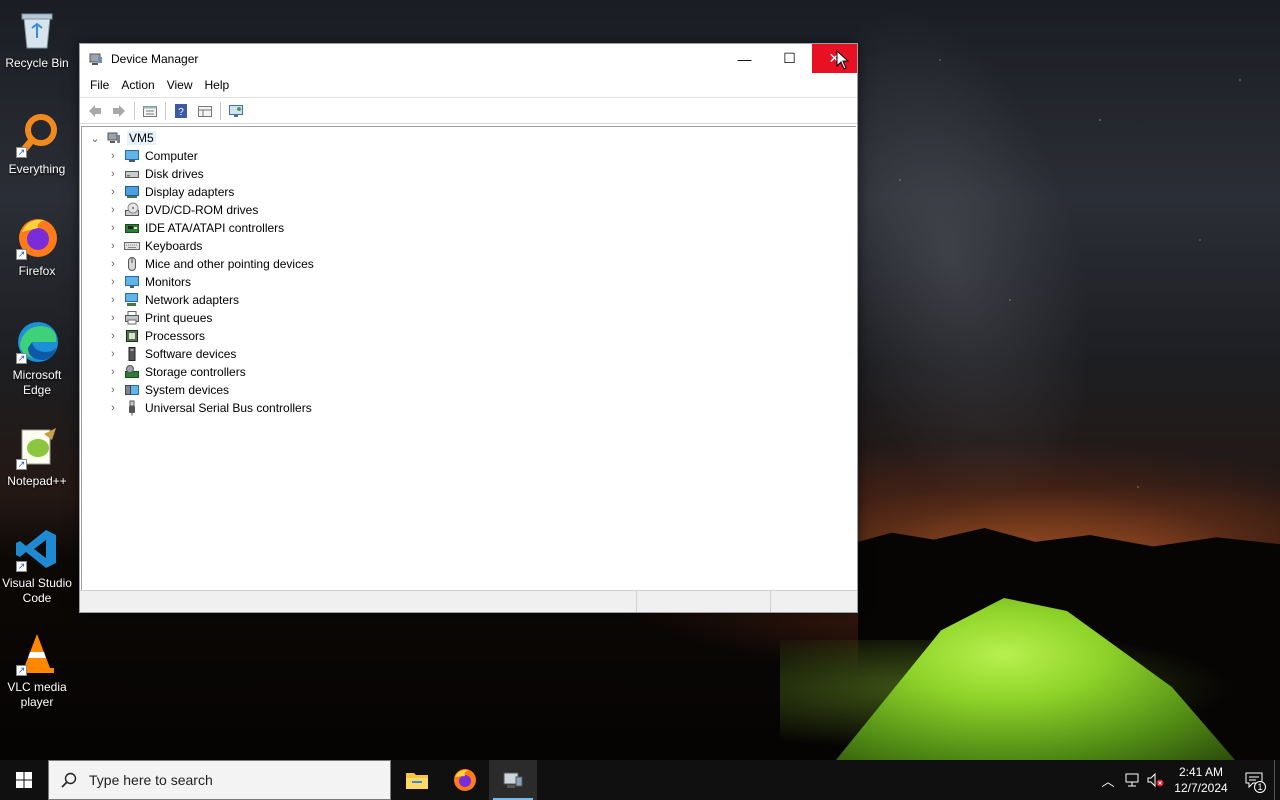 This screenshot has width=1280, height=800. What do you see at coordinates (132, 228) in the screenshot?
I see `ide-controller-icon` at bounding box center [132, 228].